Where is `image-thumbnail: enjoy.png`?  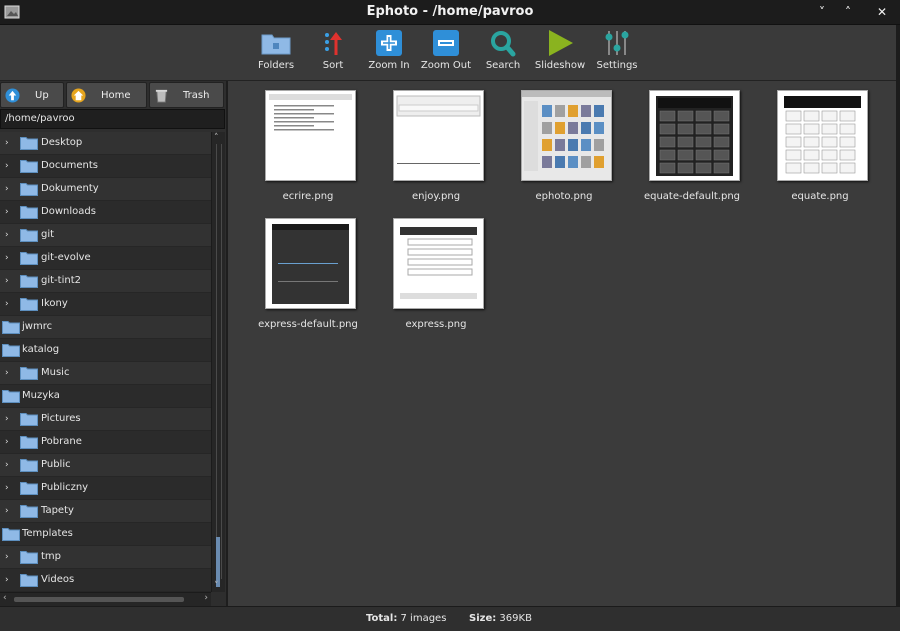 image-thumbnail: enjoy.png is located at coordinates (436, 143).